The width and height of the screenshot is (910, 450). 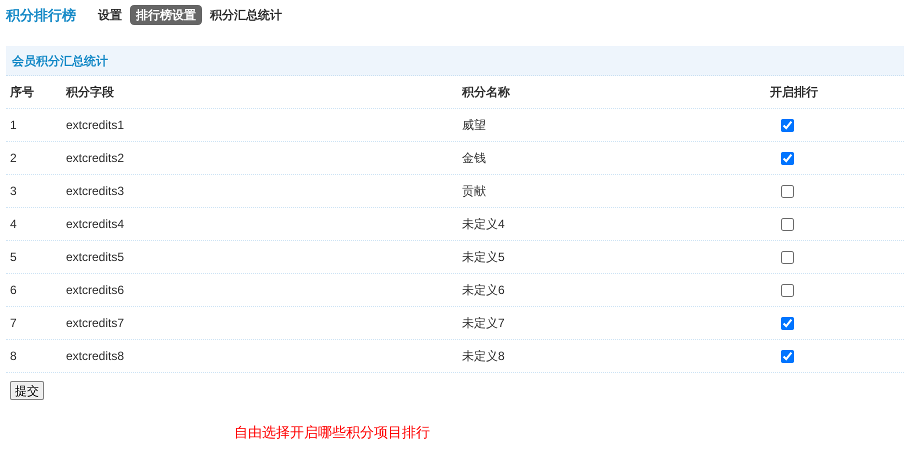 I want to click on table-cell-text: 未定义6, so click(x=483, y=290).